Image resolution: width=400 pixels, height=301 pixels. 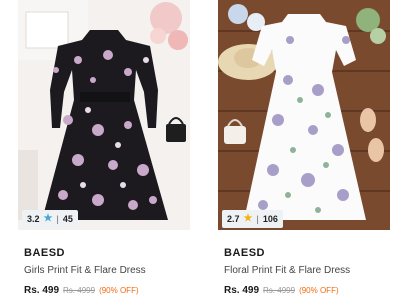 I want to click on rating-badge: 3.2 ★ | 45, so click(x=50, y=219).